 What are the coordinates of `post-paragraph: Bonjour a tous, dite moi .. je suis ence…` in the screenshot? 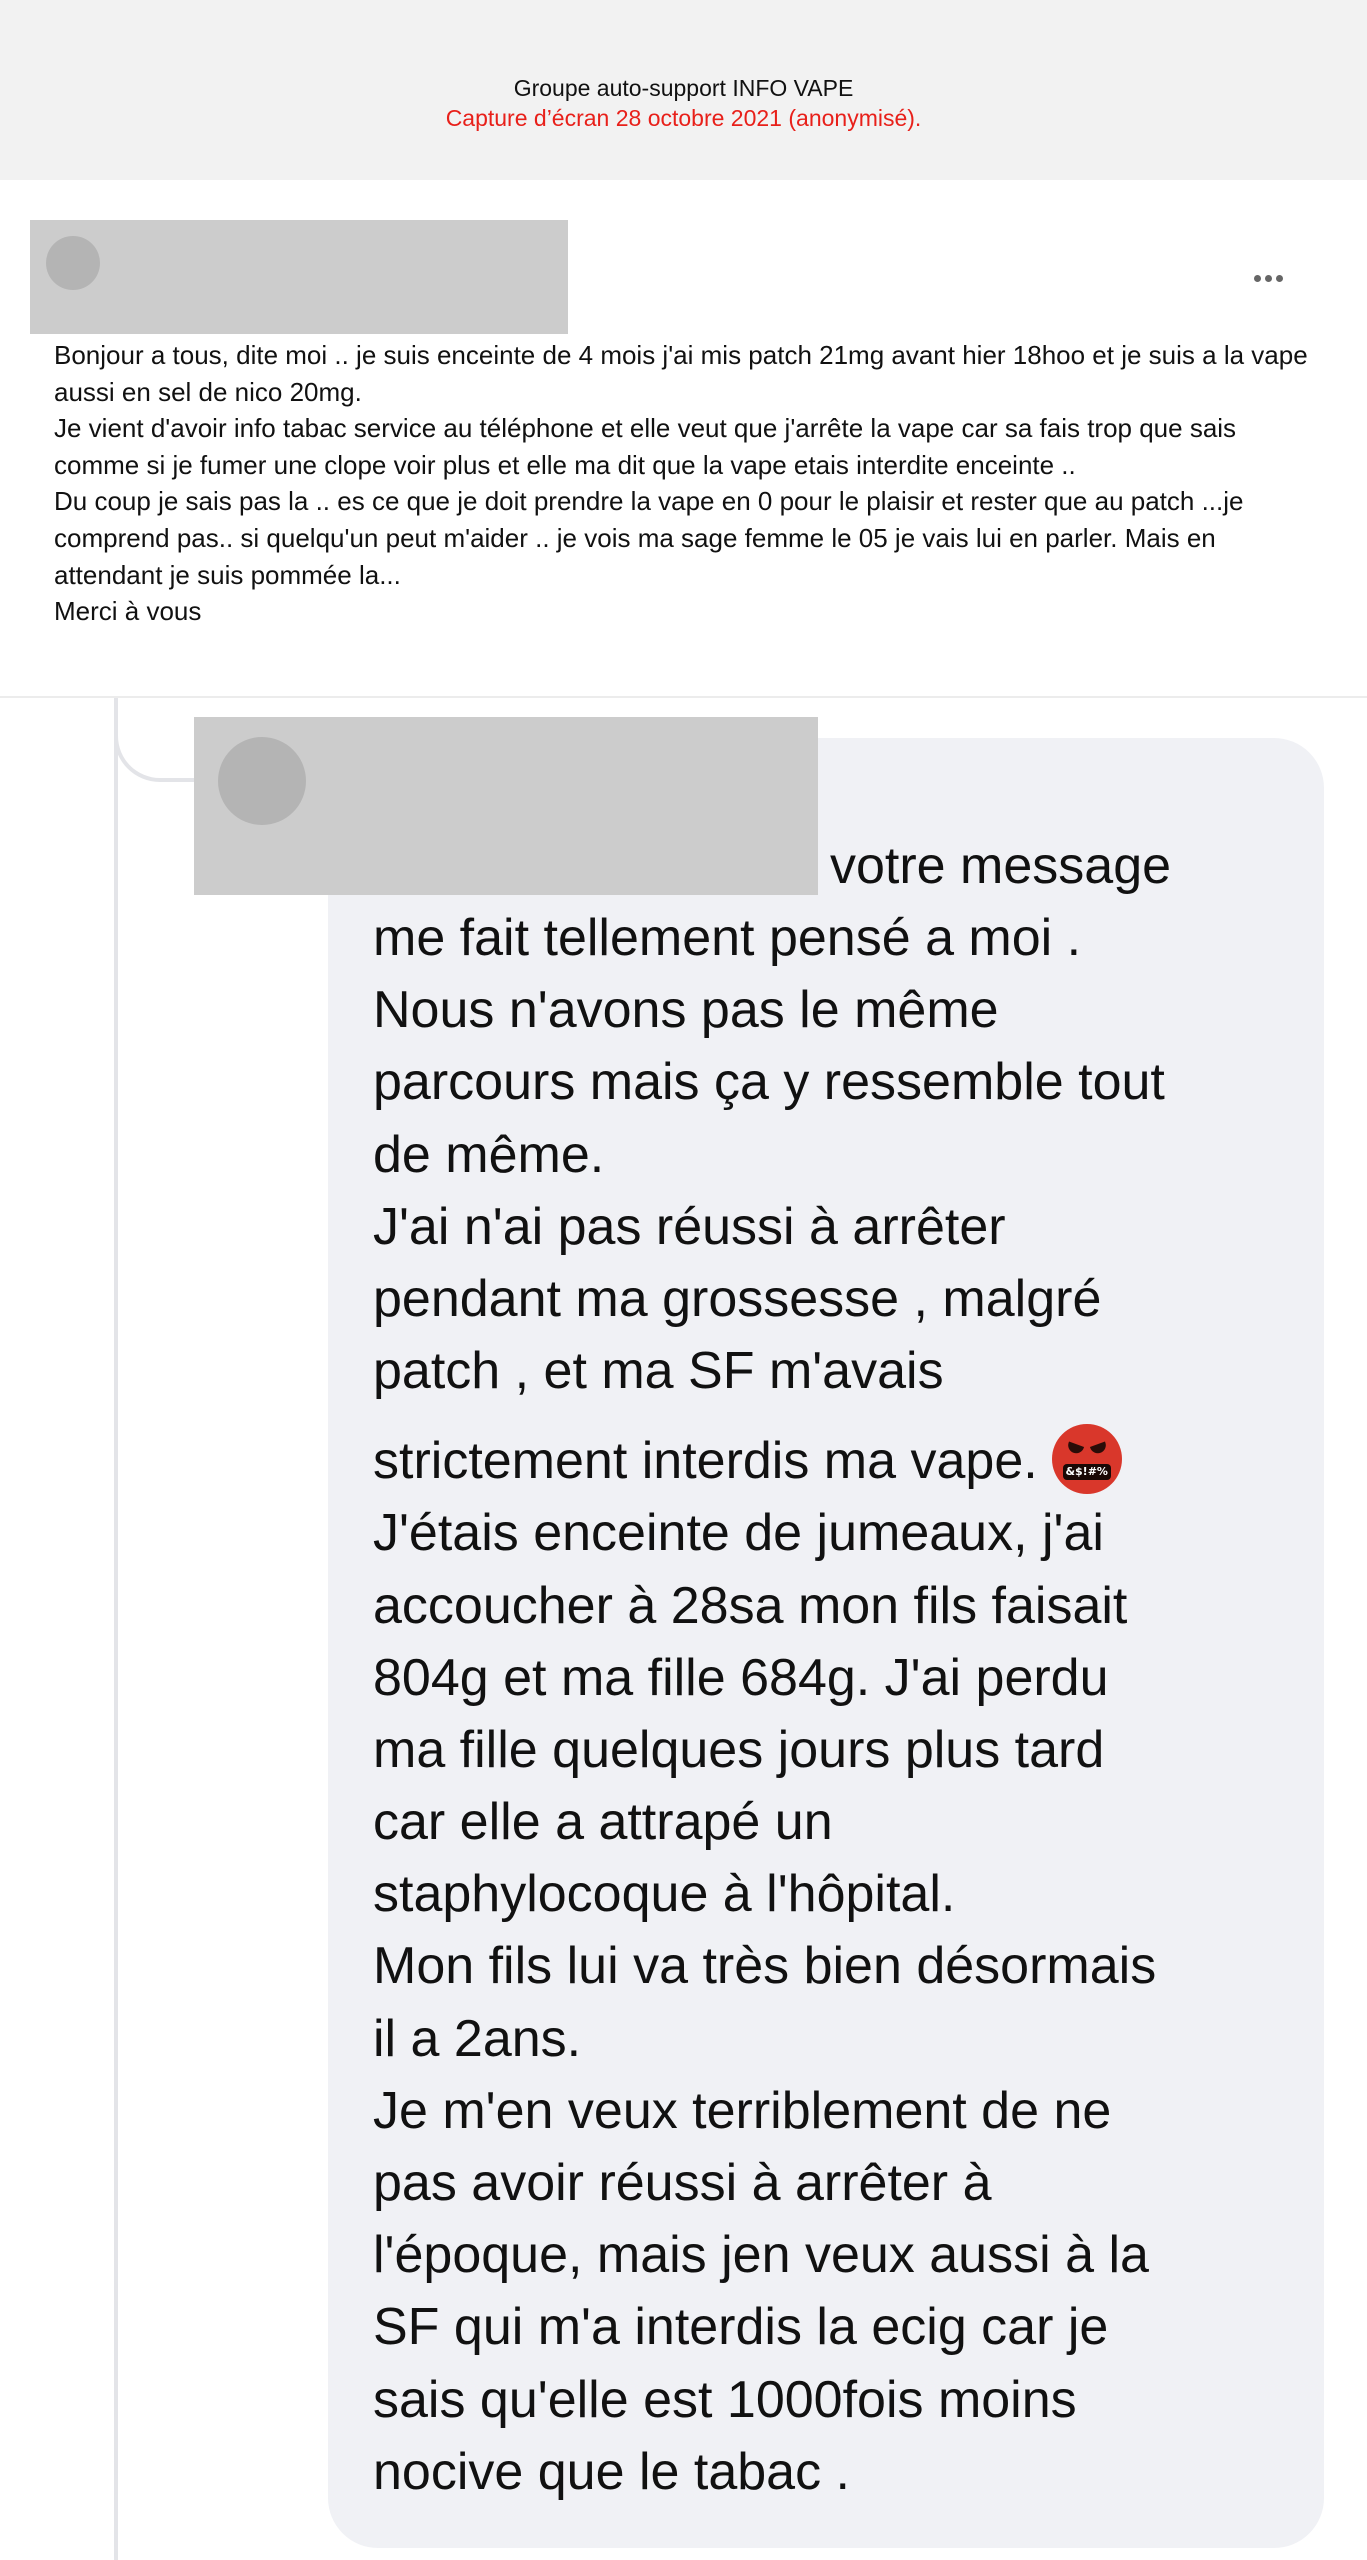 It's located at (681, 373).